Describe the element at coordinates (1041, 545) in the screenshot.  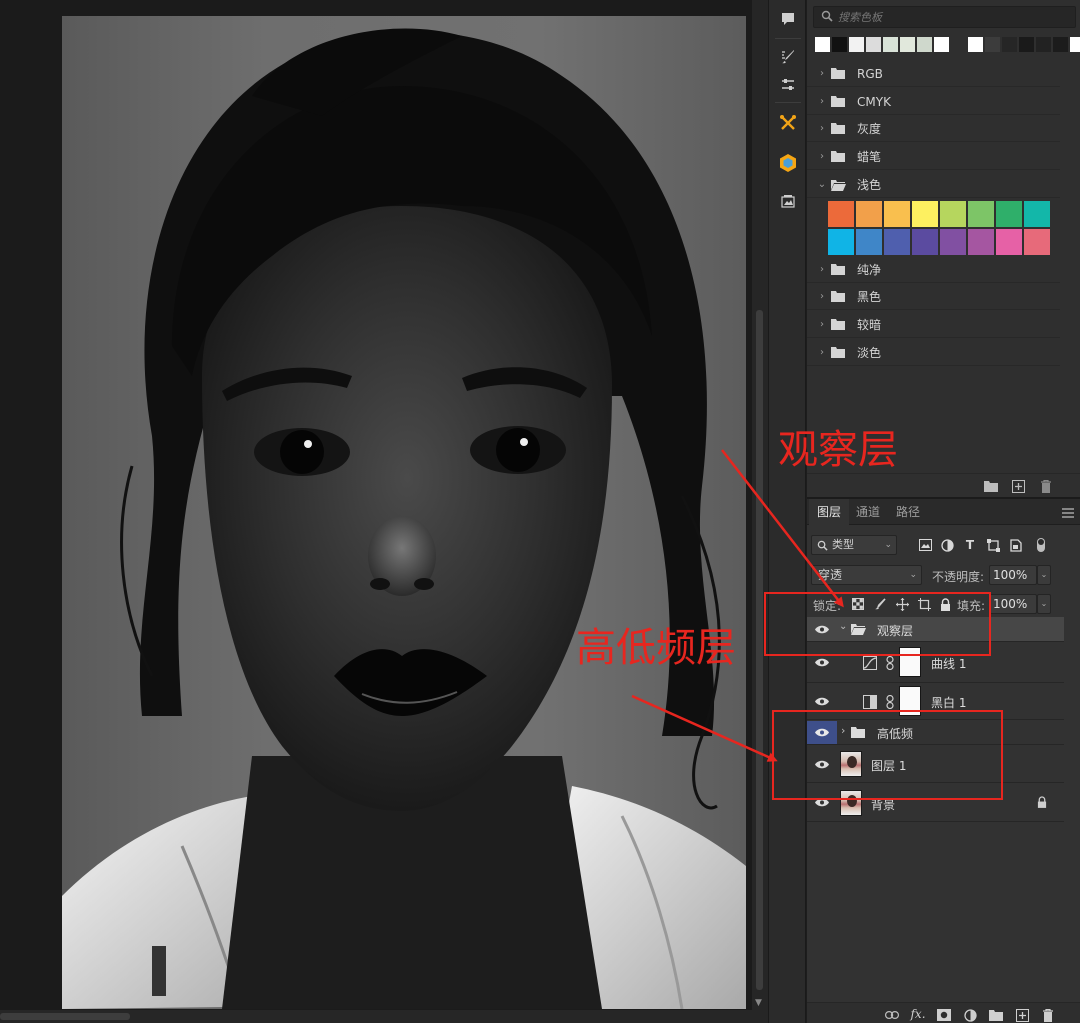
I see `filter-toggle-icon` at that location.